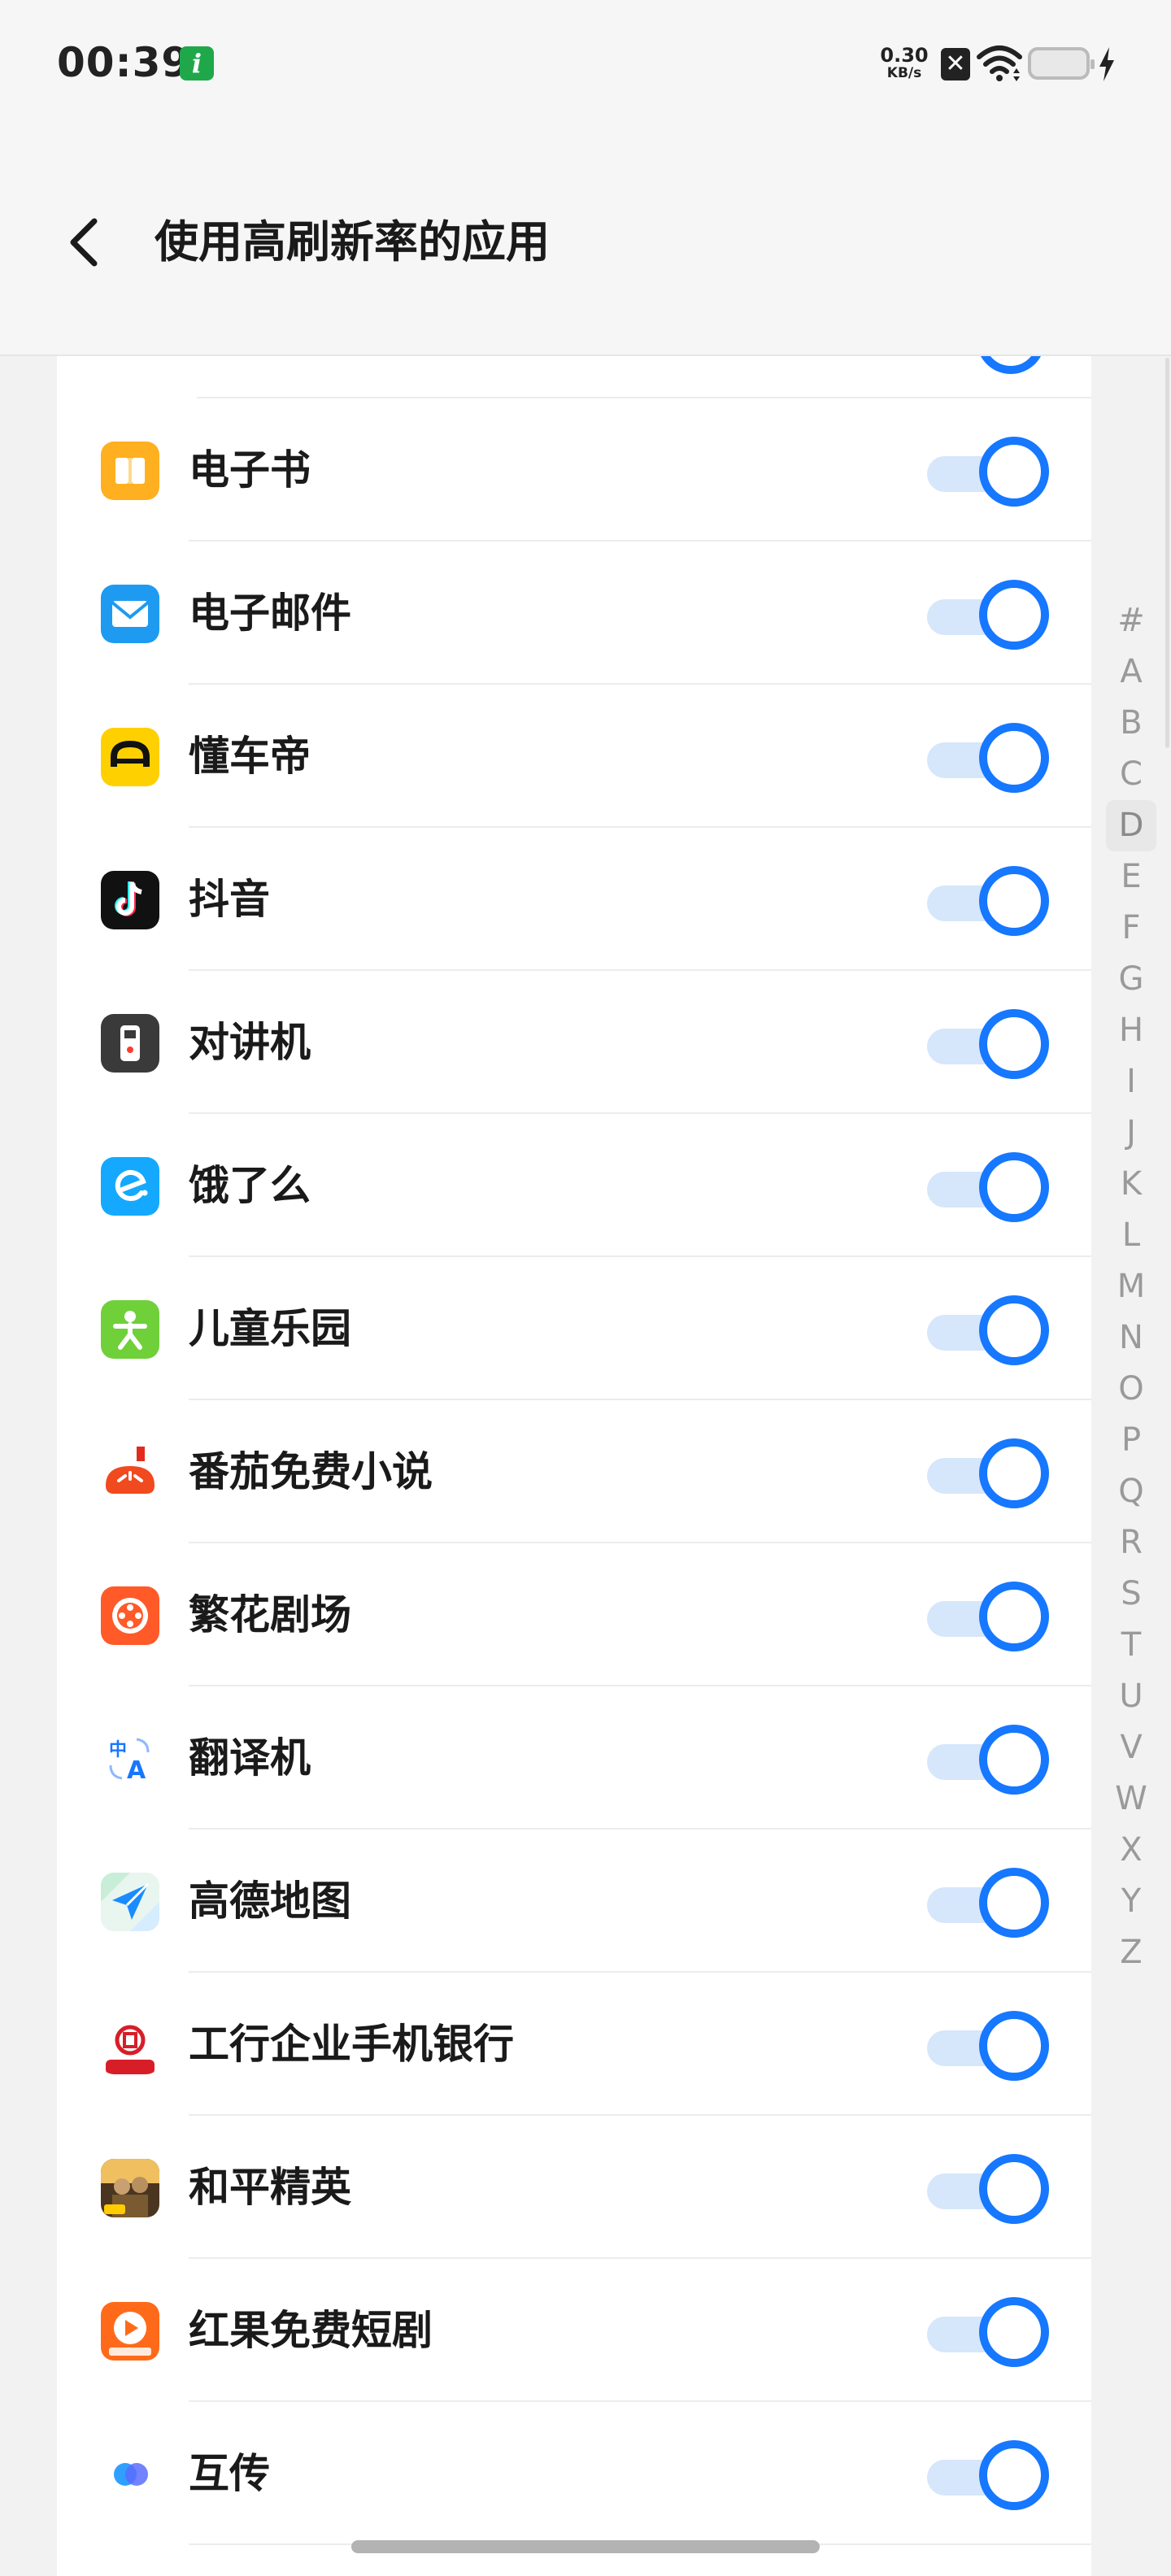 The height and width of the screenshot is (2576, 1171). I want to click on alphabet-letter: O, so click(1131, 1390).